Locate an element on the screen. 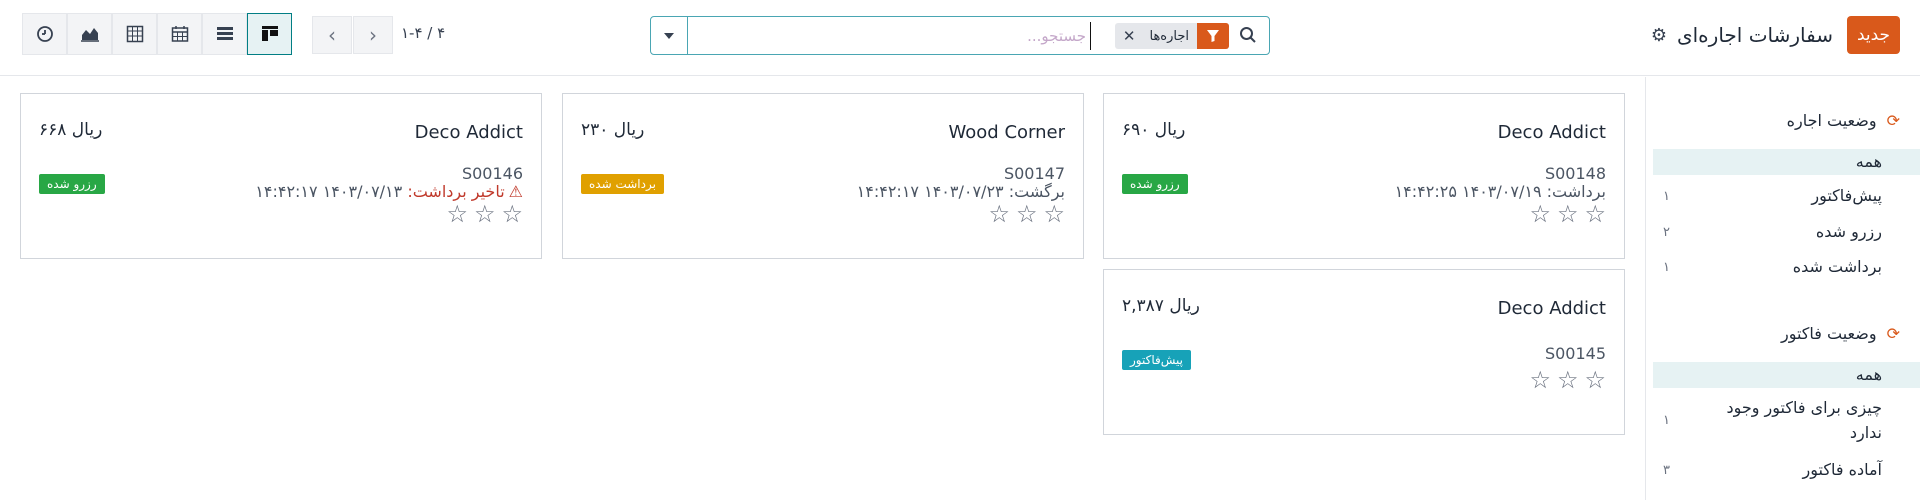  status-badge: برداشت شده is located at coordinates (622, 184).